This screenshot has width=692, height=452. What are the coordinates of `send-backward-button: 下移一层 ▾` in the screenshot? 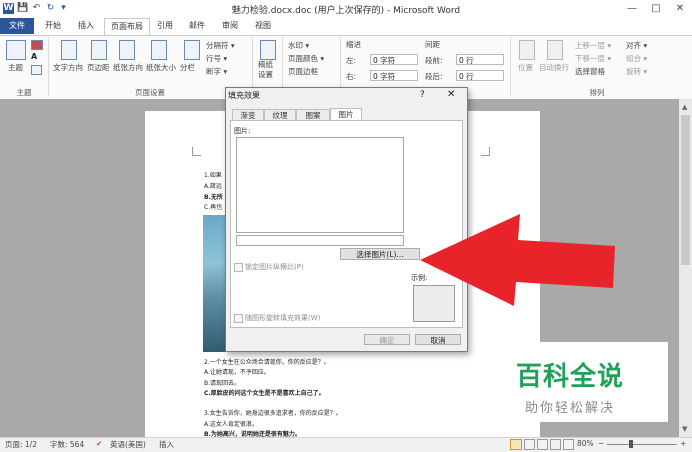 It's located at (593, 58).